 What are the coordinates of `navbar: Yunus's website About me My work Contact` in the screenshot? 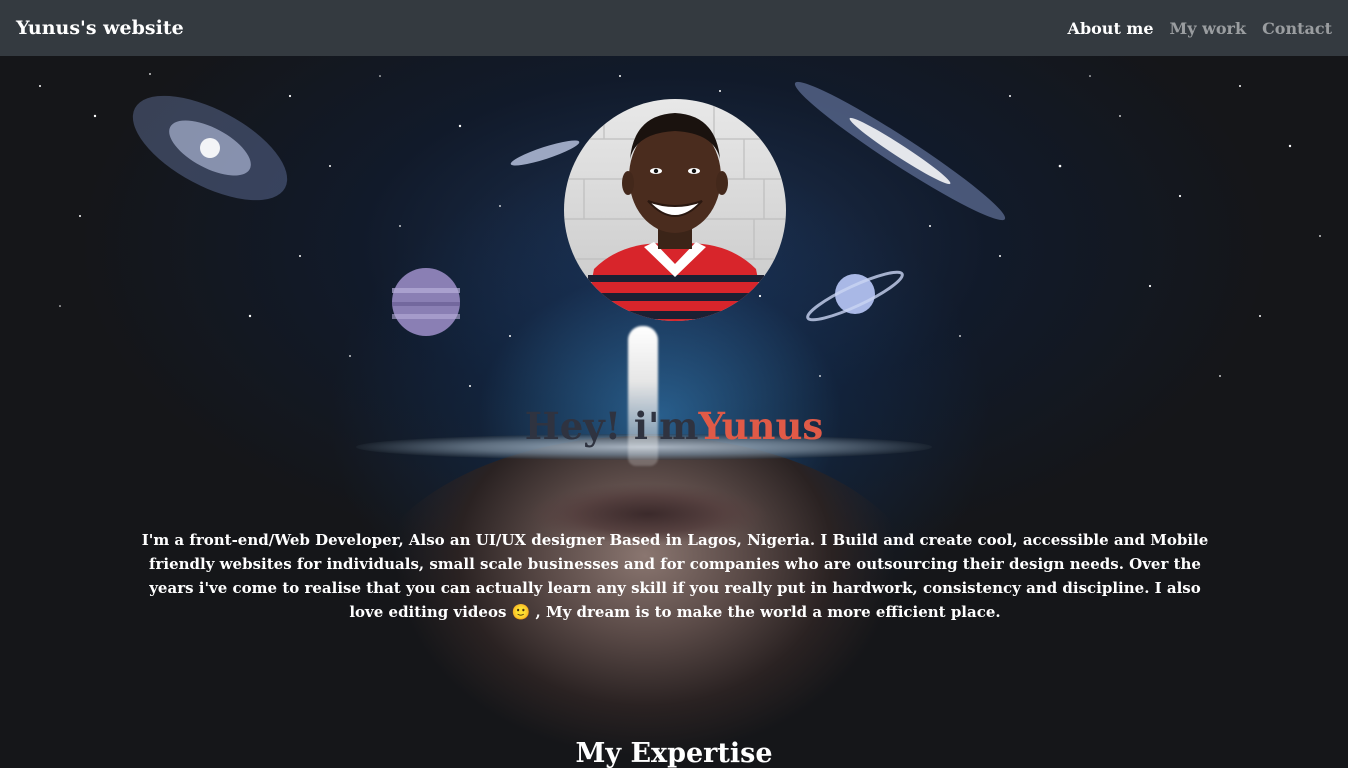 It's located at (674, 28).